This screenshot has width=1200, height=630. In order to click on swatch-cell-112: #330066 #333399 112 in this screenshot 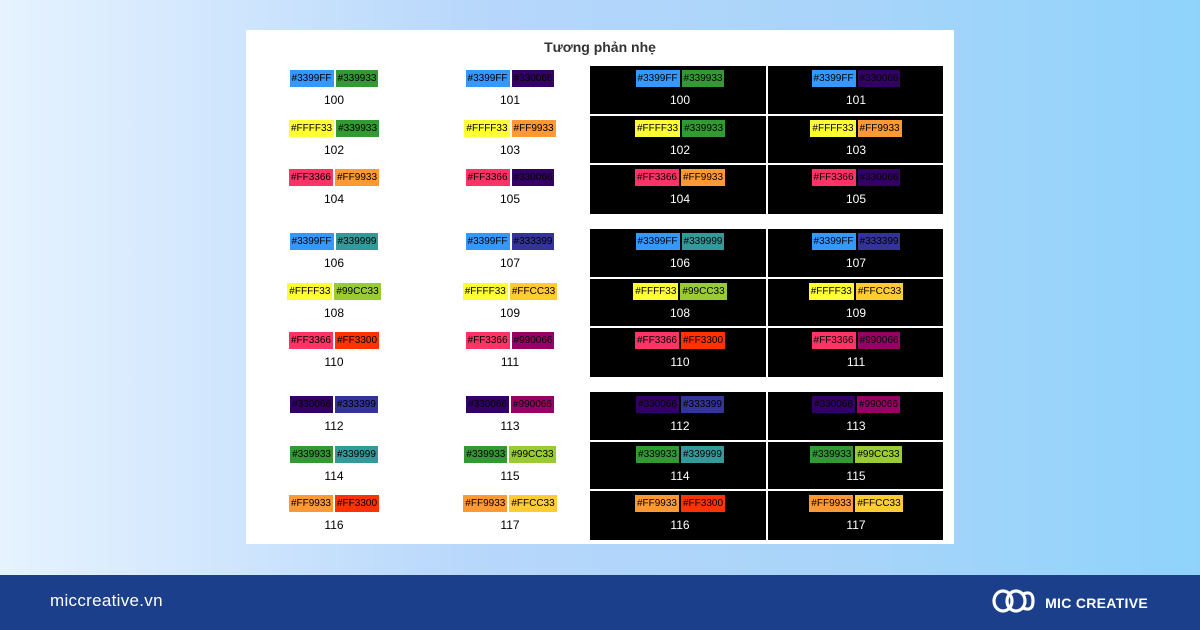, I will do `click(334, 416)`.